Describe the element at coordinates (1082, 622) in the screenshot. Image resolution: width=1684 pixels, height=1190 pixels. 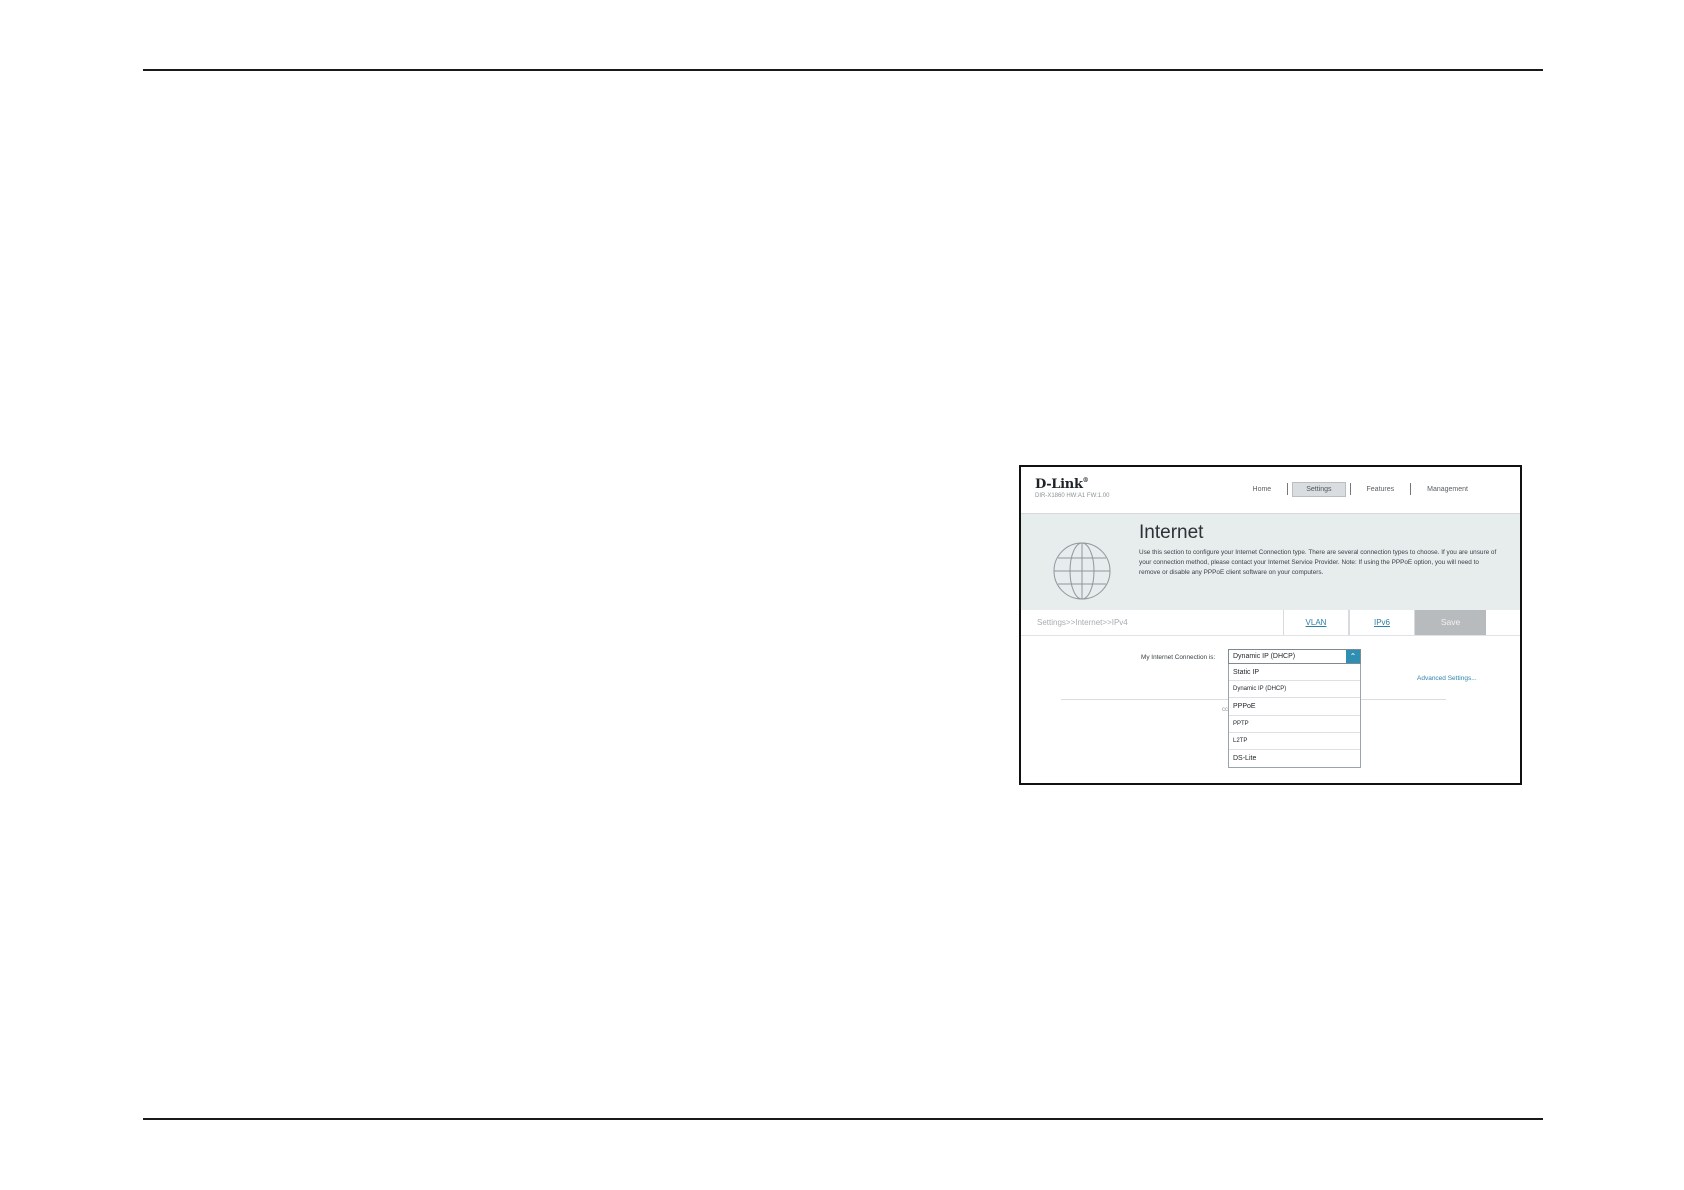
I see `breadcrumb: Settings>>Internet>>IPv4` at that location.